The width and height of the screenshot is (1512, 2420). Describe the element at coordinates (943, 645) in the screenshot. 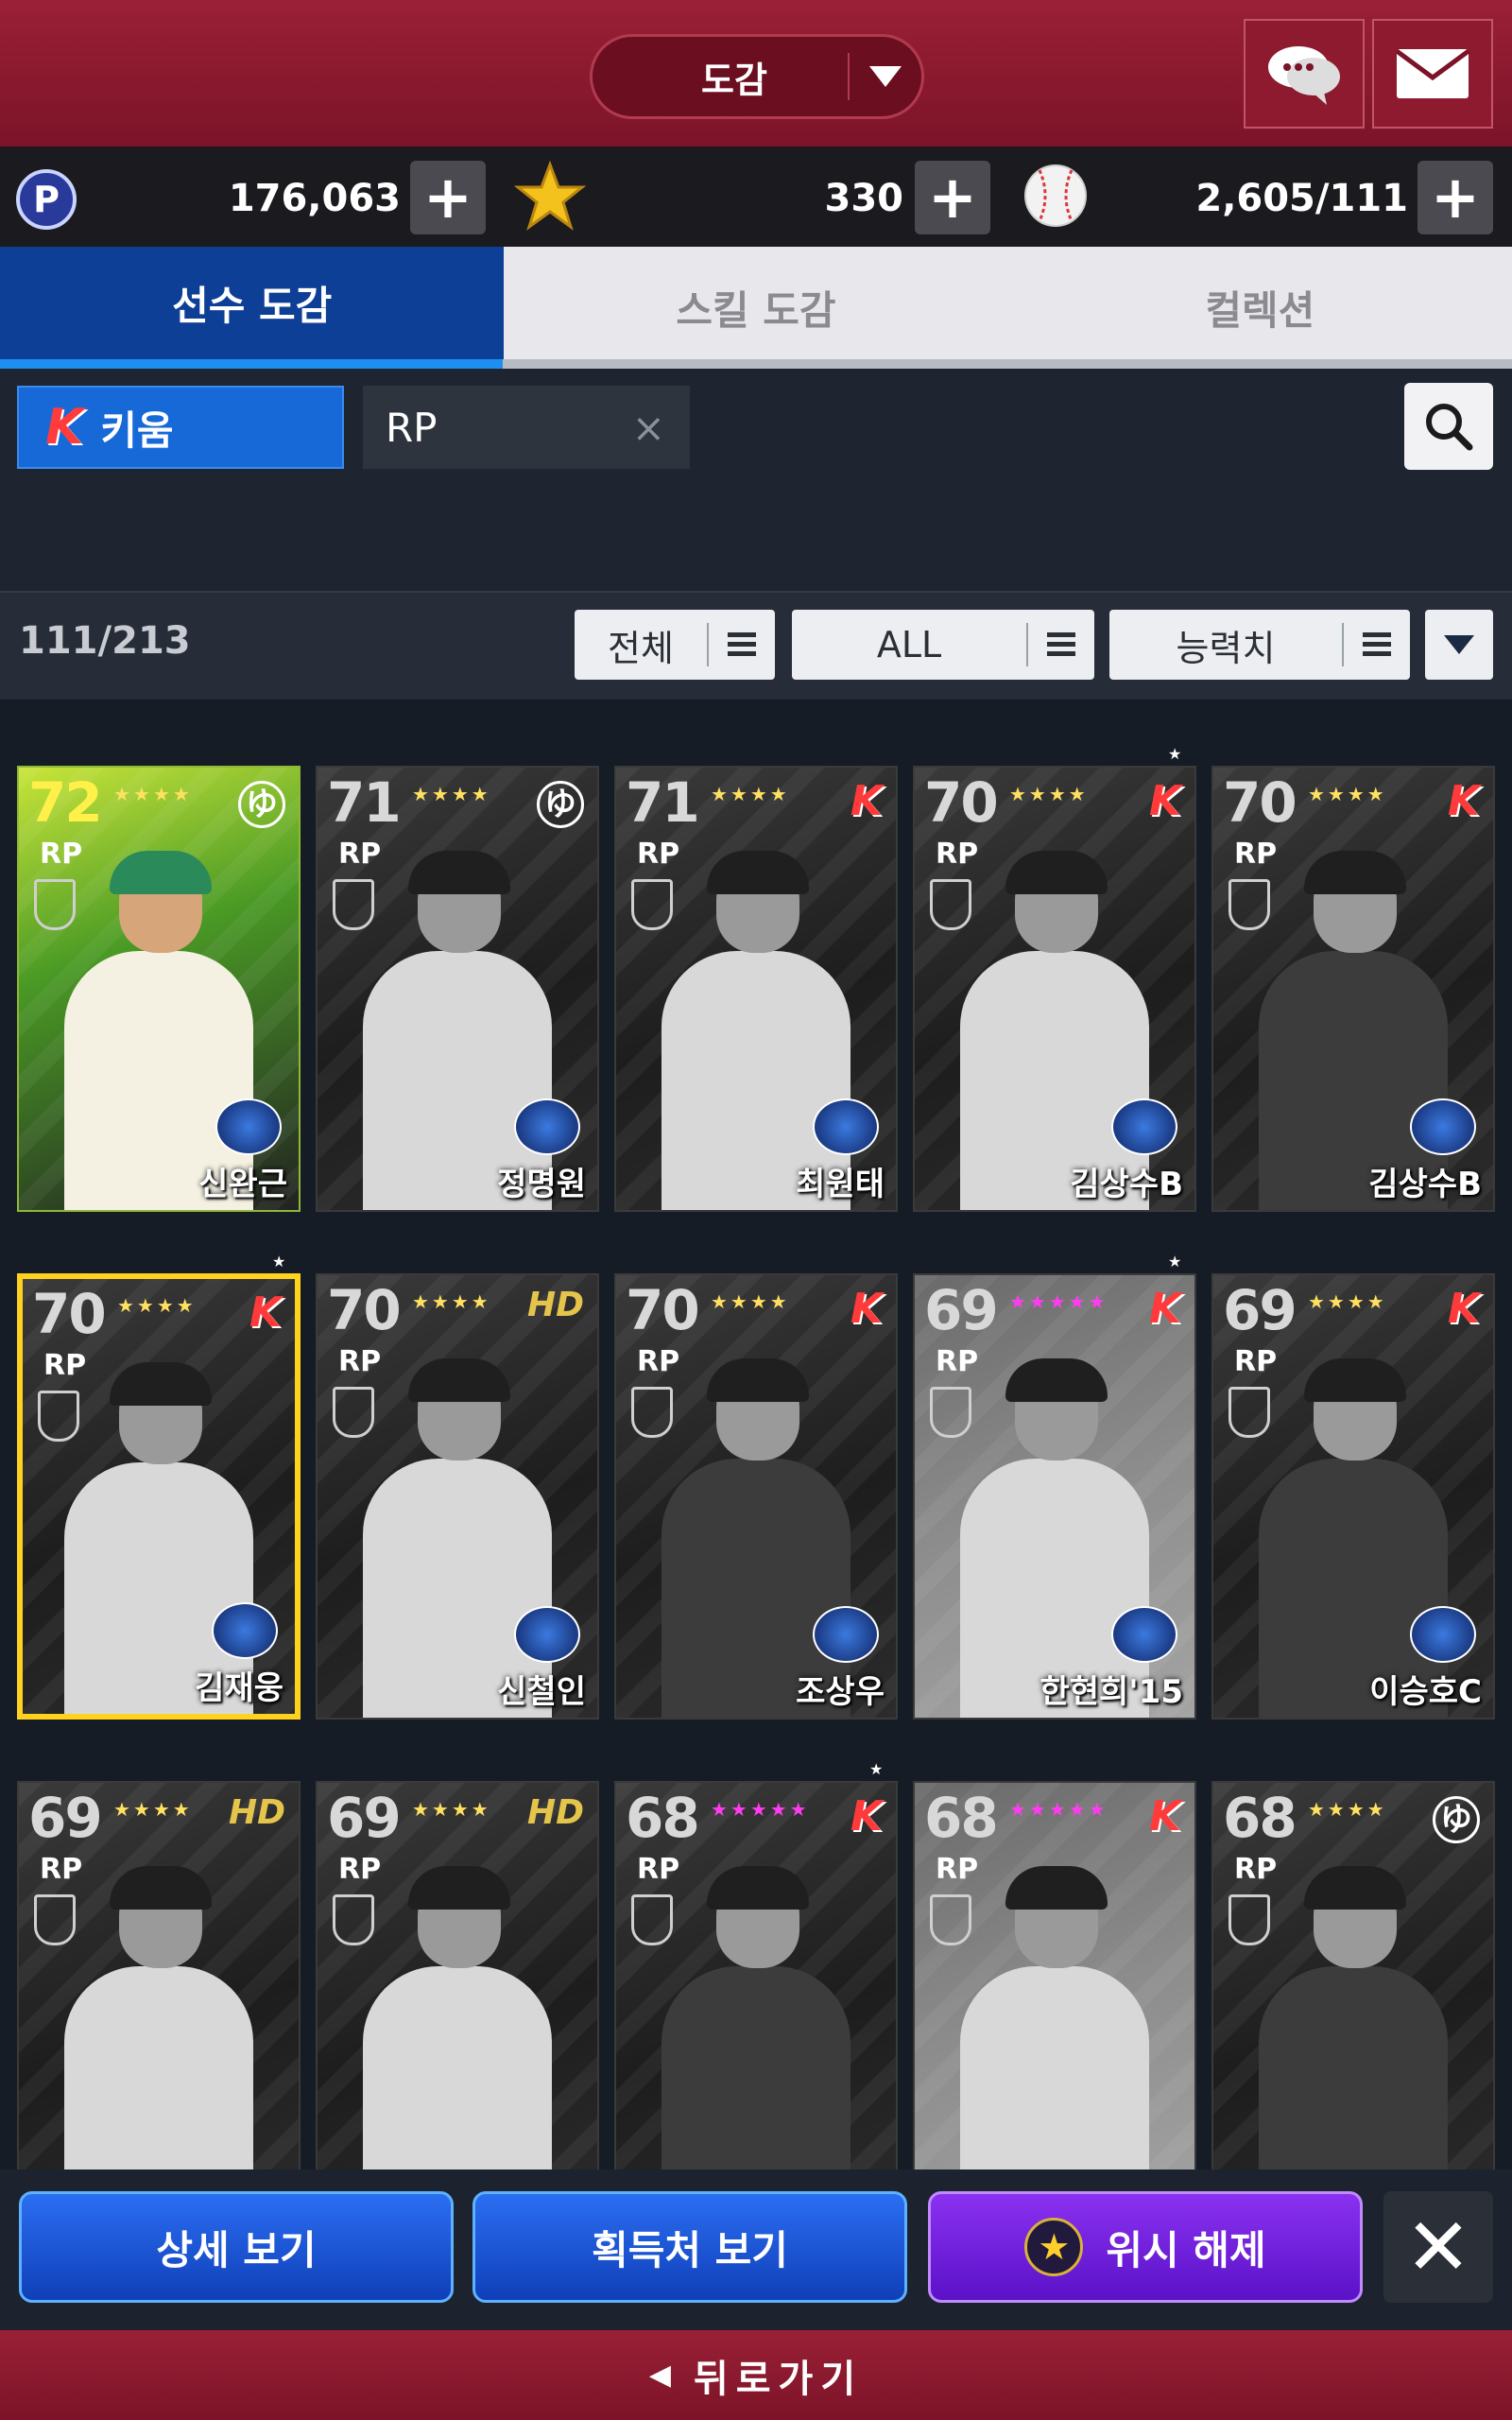

I see `type-filter-dropdown: ALL` at that location.